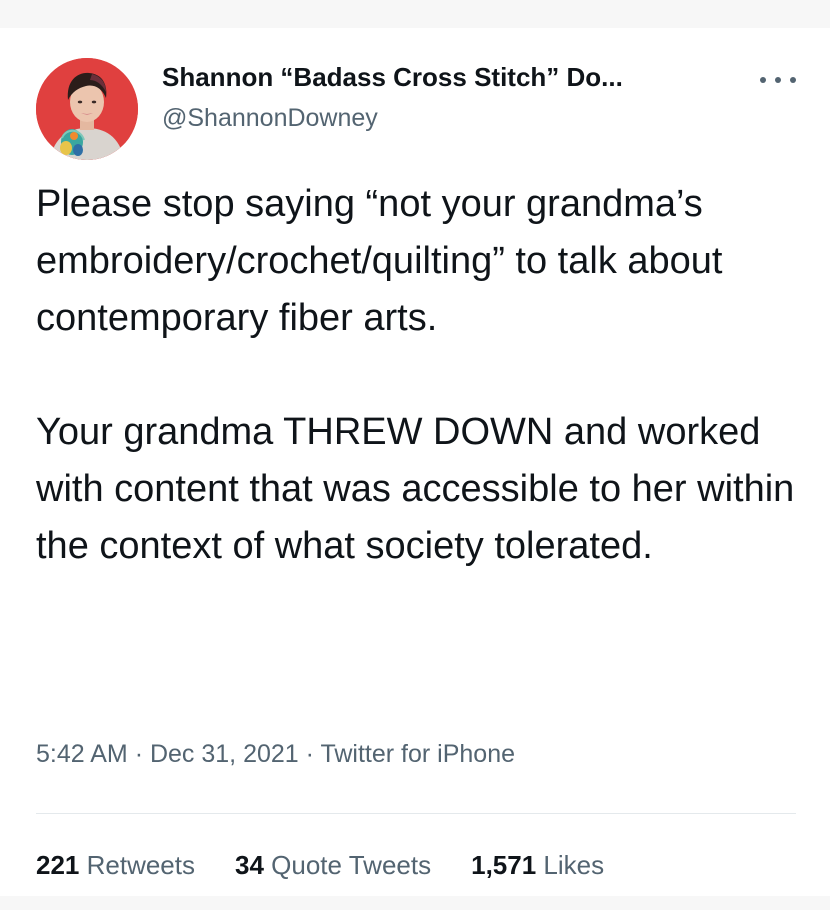  What do you see at coordinates (416, 813) in the screenshot?
I see `divider` at bounding box center [416, 813].